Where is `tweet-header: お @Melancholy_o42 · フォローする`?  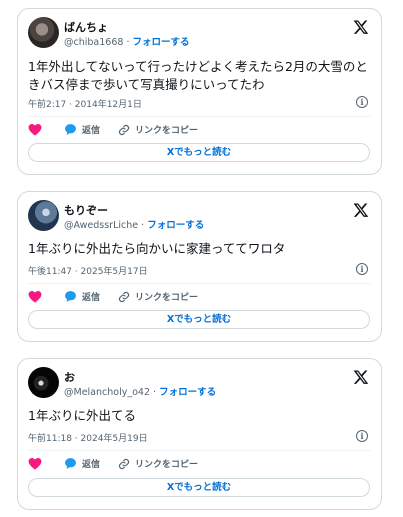
tweet-header: お @Melancholy_o42 · フォローする is located at coordinates (199, 384).